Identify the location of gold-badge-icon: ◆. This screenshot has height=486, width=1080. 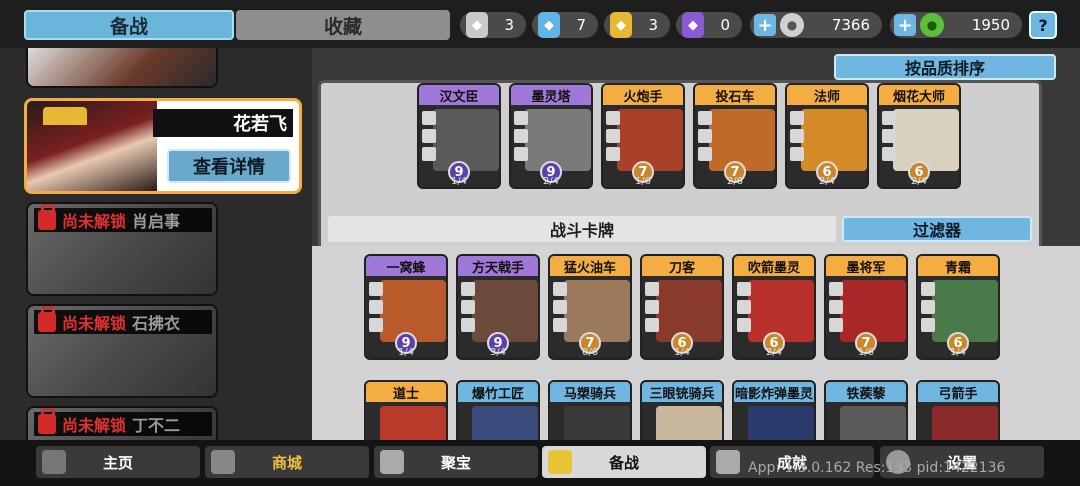
(621, 25).